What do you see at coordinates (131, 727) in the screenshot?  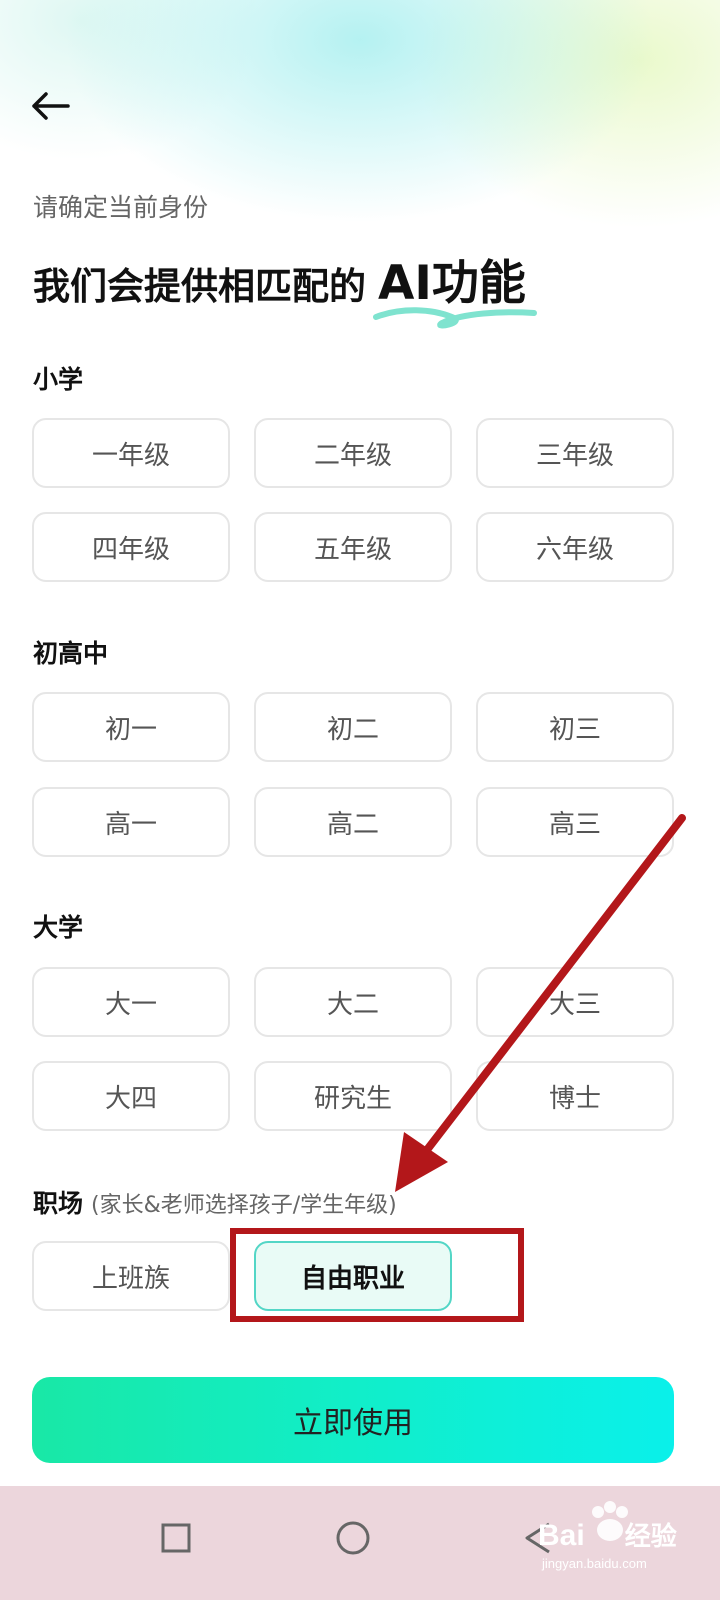 I see `option-junior-1: 初一` at bounding box center [131, 727].